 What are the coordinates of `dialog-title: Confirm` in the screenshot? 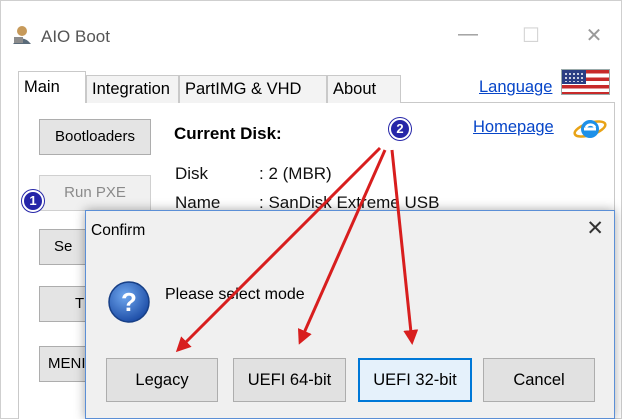 It's located at (118, 230).